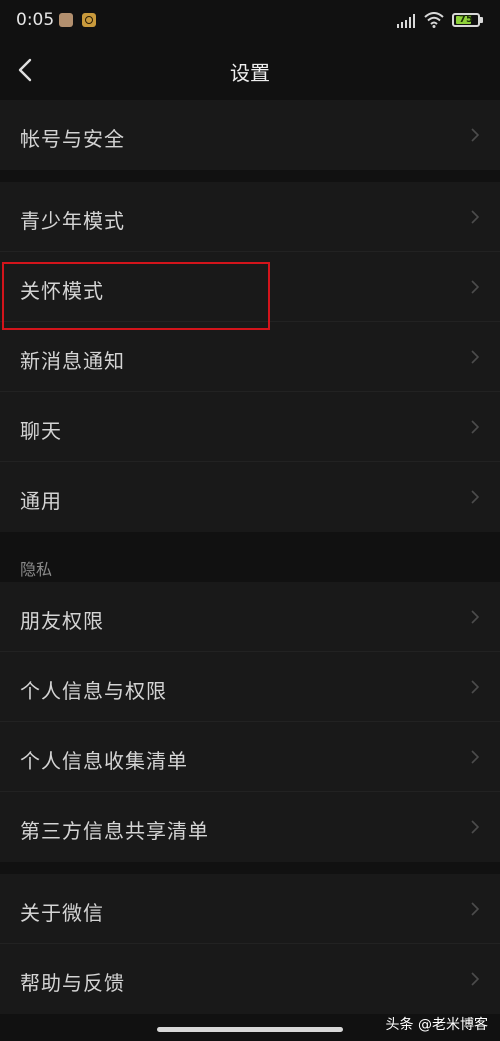 The width and height of the screenshot is (500, 1041). What do you see at coordinates (41, 501) in the screenshot?
I see `row-label: 通用` at bounding box center [41, 501].